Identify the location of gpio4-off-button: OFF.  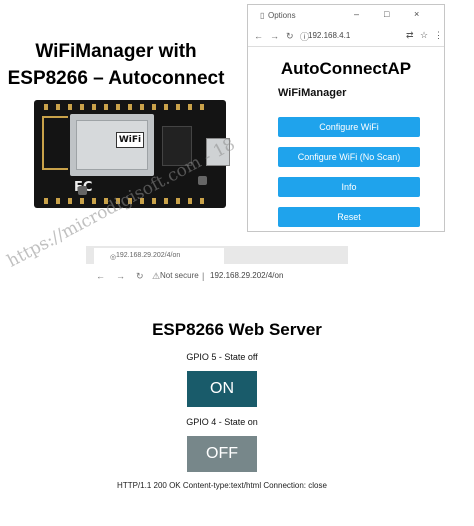
(222, 454).